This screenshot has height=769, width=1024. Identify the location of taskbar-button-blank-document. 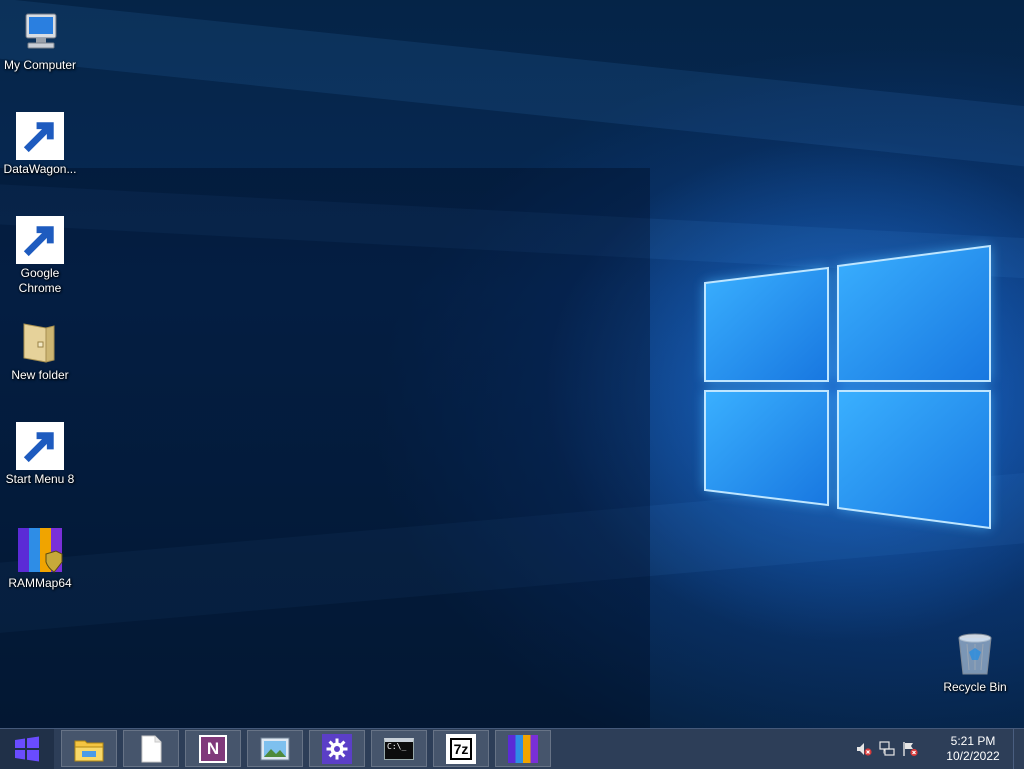
(151, 748).